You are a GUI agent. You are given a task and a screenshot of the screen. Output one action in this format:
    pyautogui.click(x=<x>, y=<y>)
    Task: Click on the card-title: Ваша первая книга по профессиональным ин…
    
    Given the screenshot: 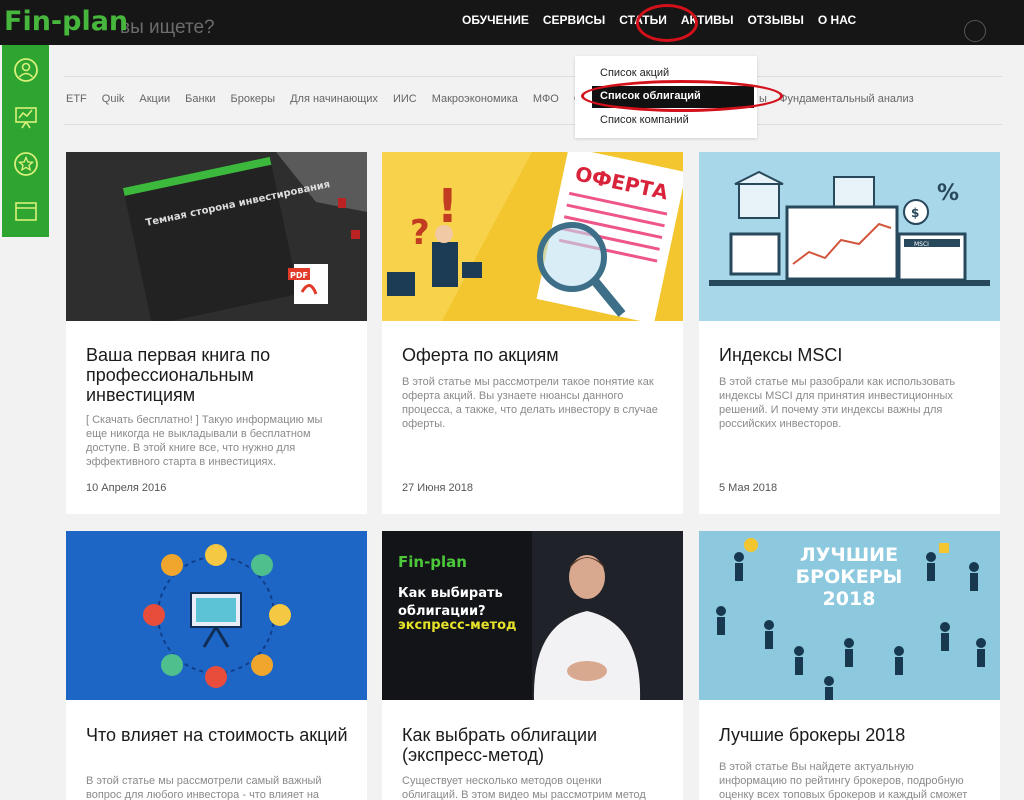 What is the action you would take?
    pyautogui.click(x=221, y=375)
    